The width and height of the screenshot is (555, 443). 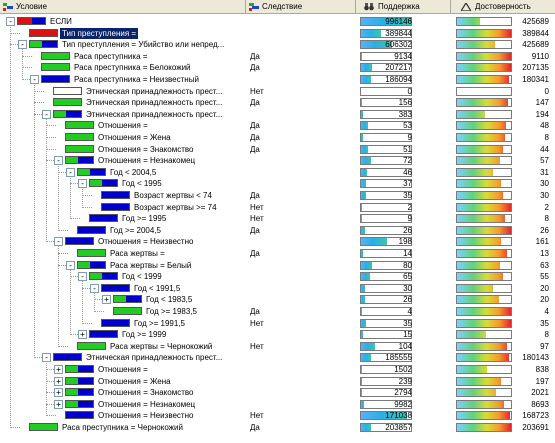 What do you see at coordinates (277, 56) in the screenshot?
I see `tree-row: Раса преступника = Да 9134 9110` at bounding box center [277, 56].